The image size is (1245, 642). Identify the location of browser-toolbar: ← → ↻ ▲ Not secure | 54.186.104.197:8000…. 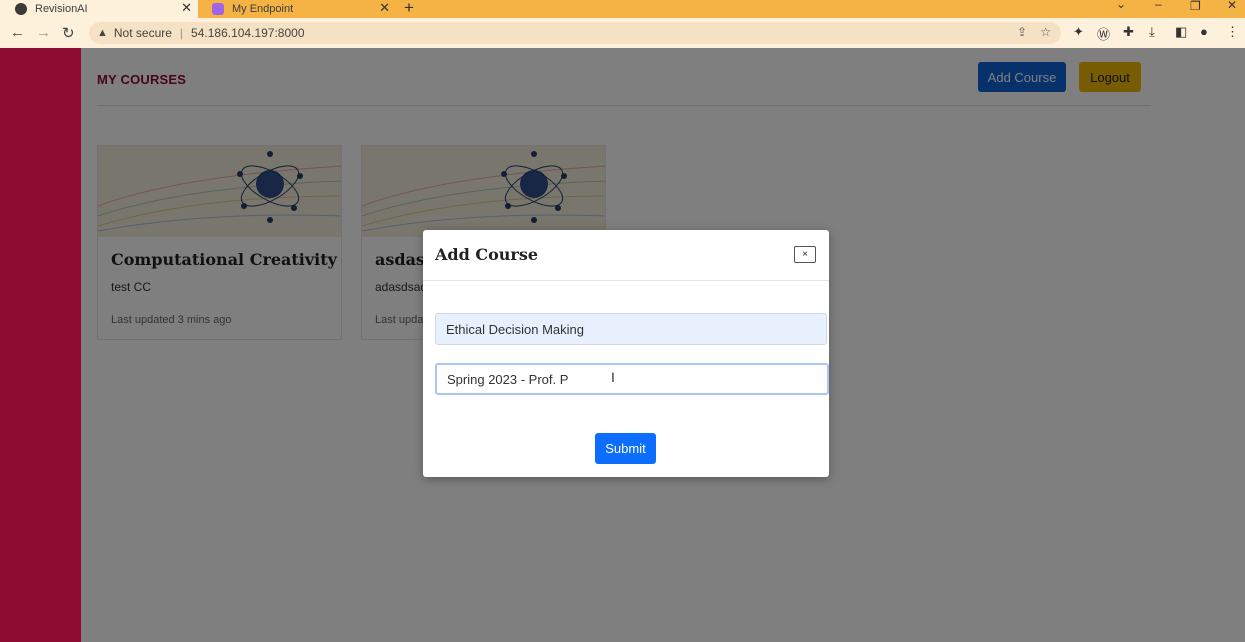
(622, 33).